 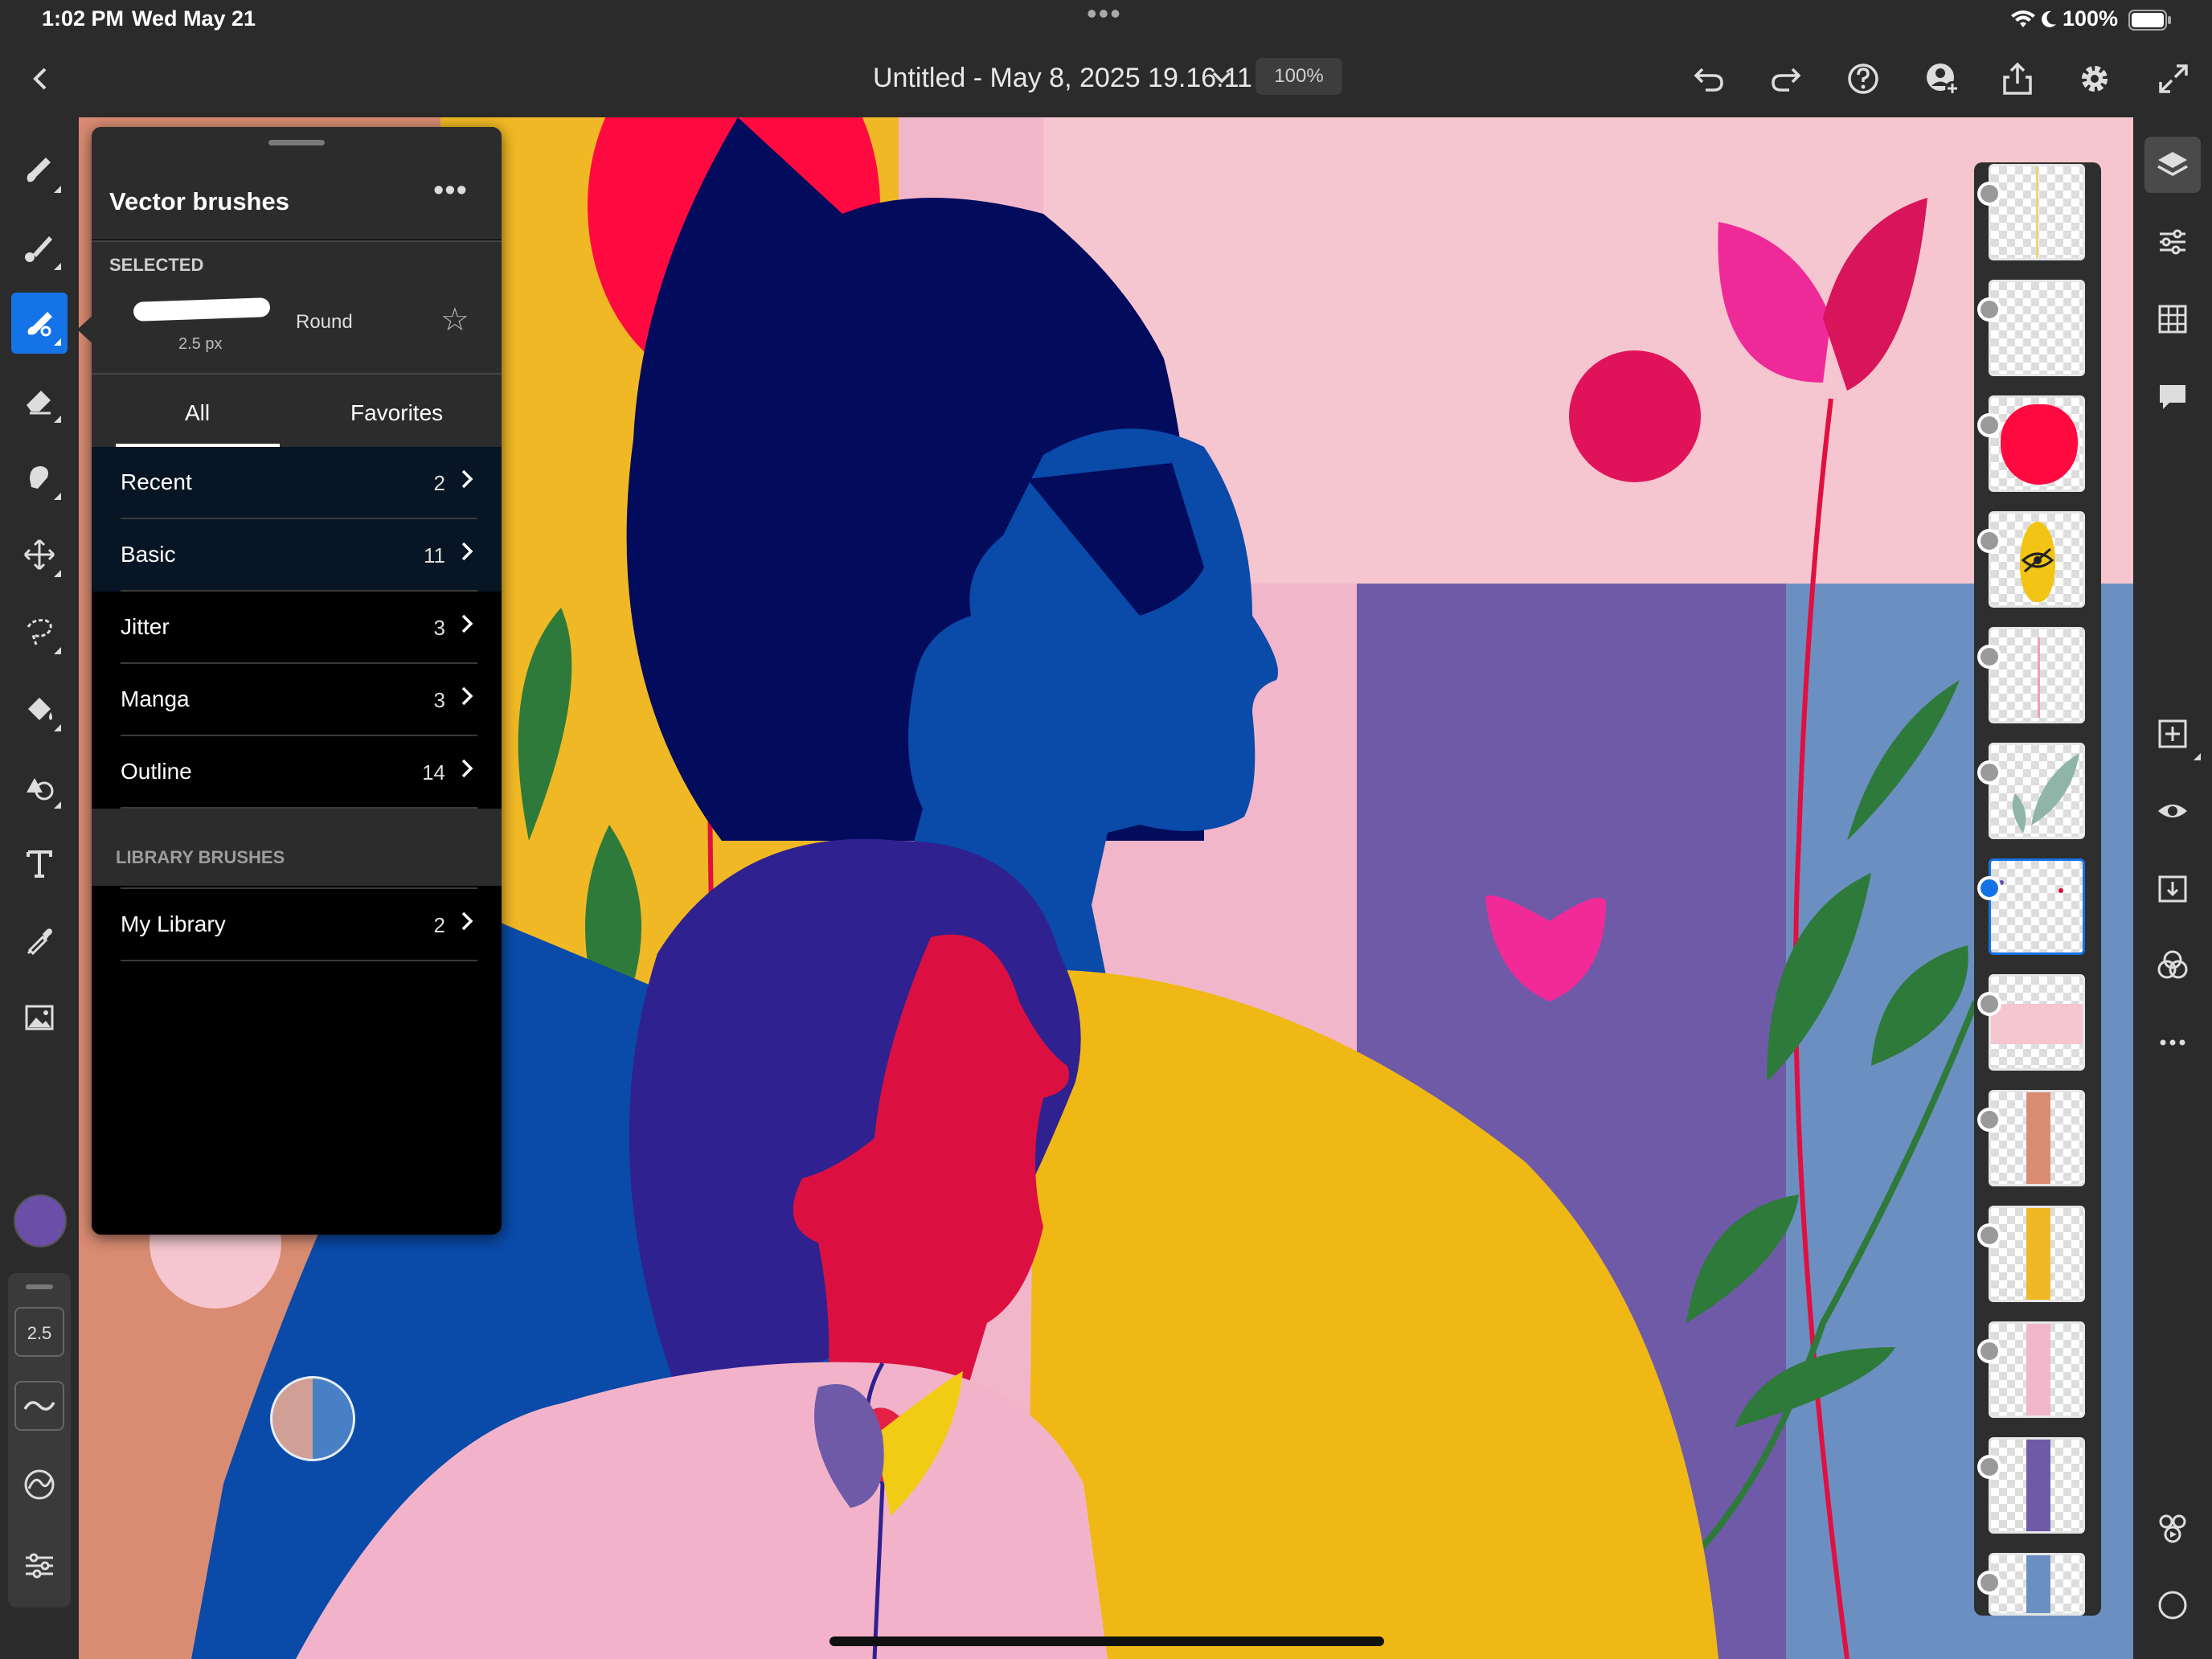 I want to click on battery-icon, so click(x=2149, y=20).